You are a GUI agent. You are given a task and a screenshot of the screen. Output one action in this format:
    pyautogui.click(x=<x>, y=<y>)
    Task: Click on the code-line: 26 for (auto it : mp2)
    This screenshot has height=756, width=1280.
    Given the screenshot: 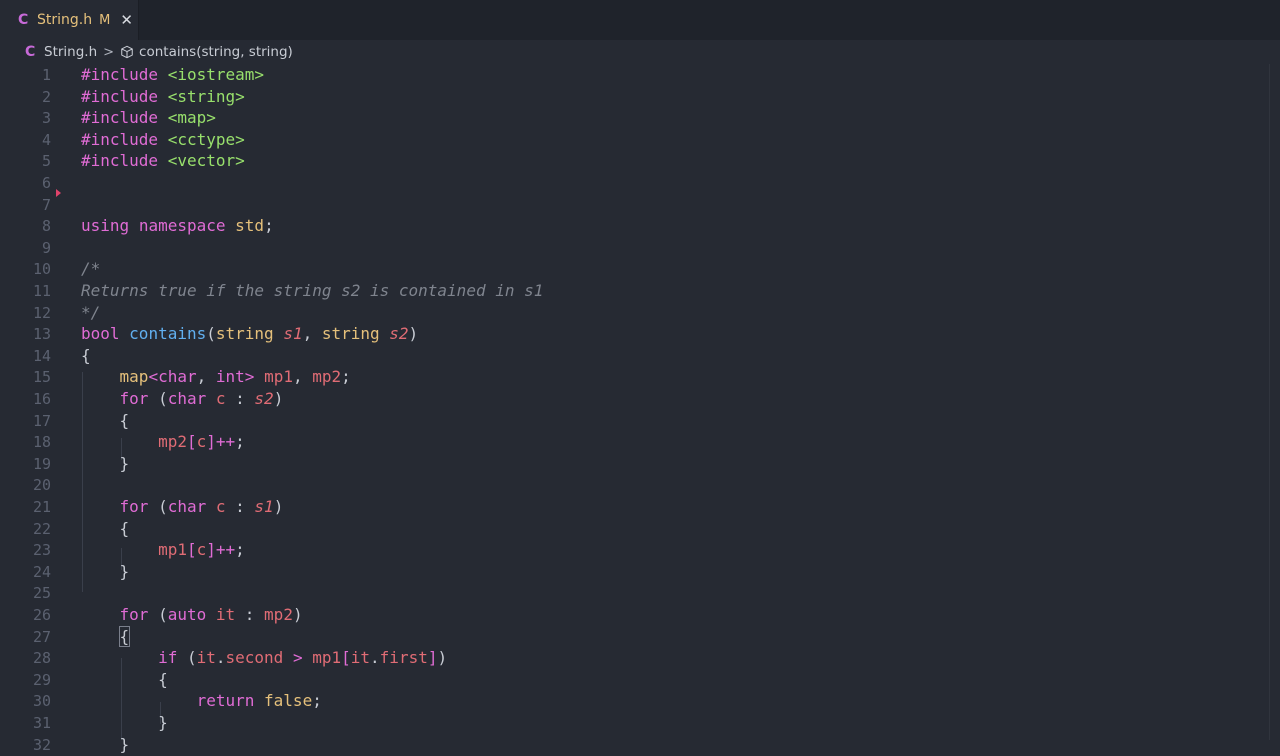 What is the action you would take?
    pyautogui.click(x=635, y=615)
    